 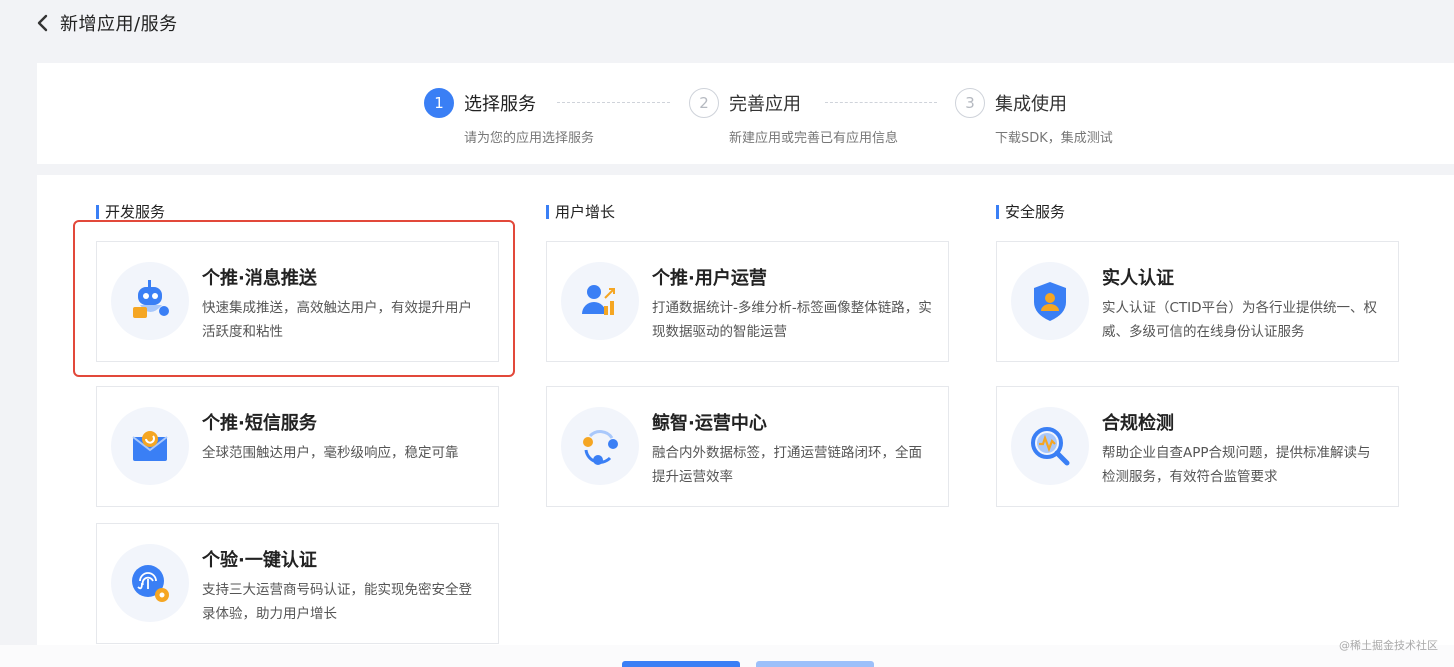 What do you see at coordinates (681, 664) in the screenshot?
I see `primary-action-button` at bounding box center [681, 664].